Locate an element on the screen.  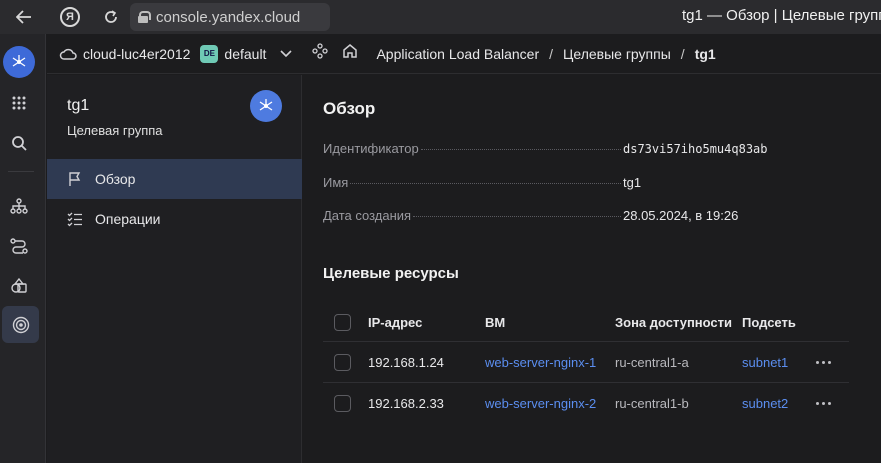
vm-link: web-server-nginx-1 is located at coordinates (540, 362).